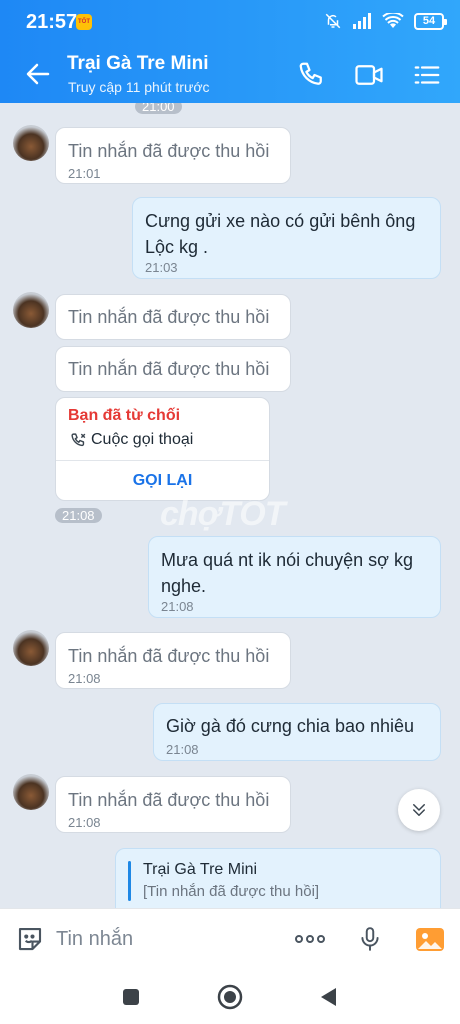  What do you see at coordinates (430, 21) in the screenshot?
I see `battery-icon: 54` at bounding box center [430, 21].